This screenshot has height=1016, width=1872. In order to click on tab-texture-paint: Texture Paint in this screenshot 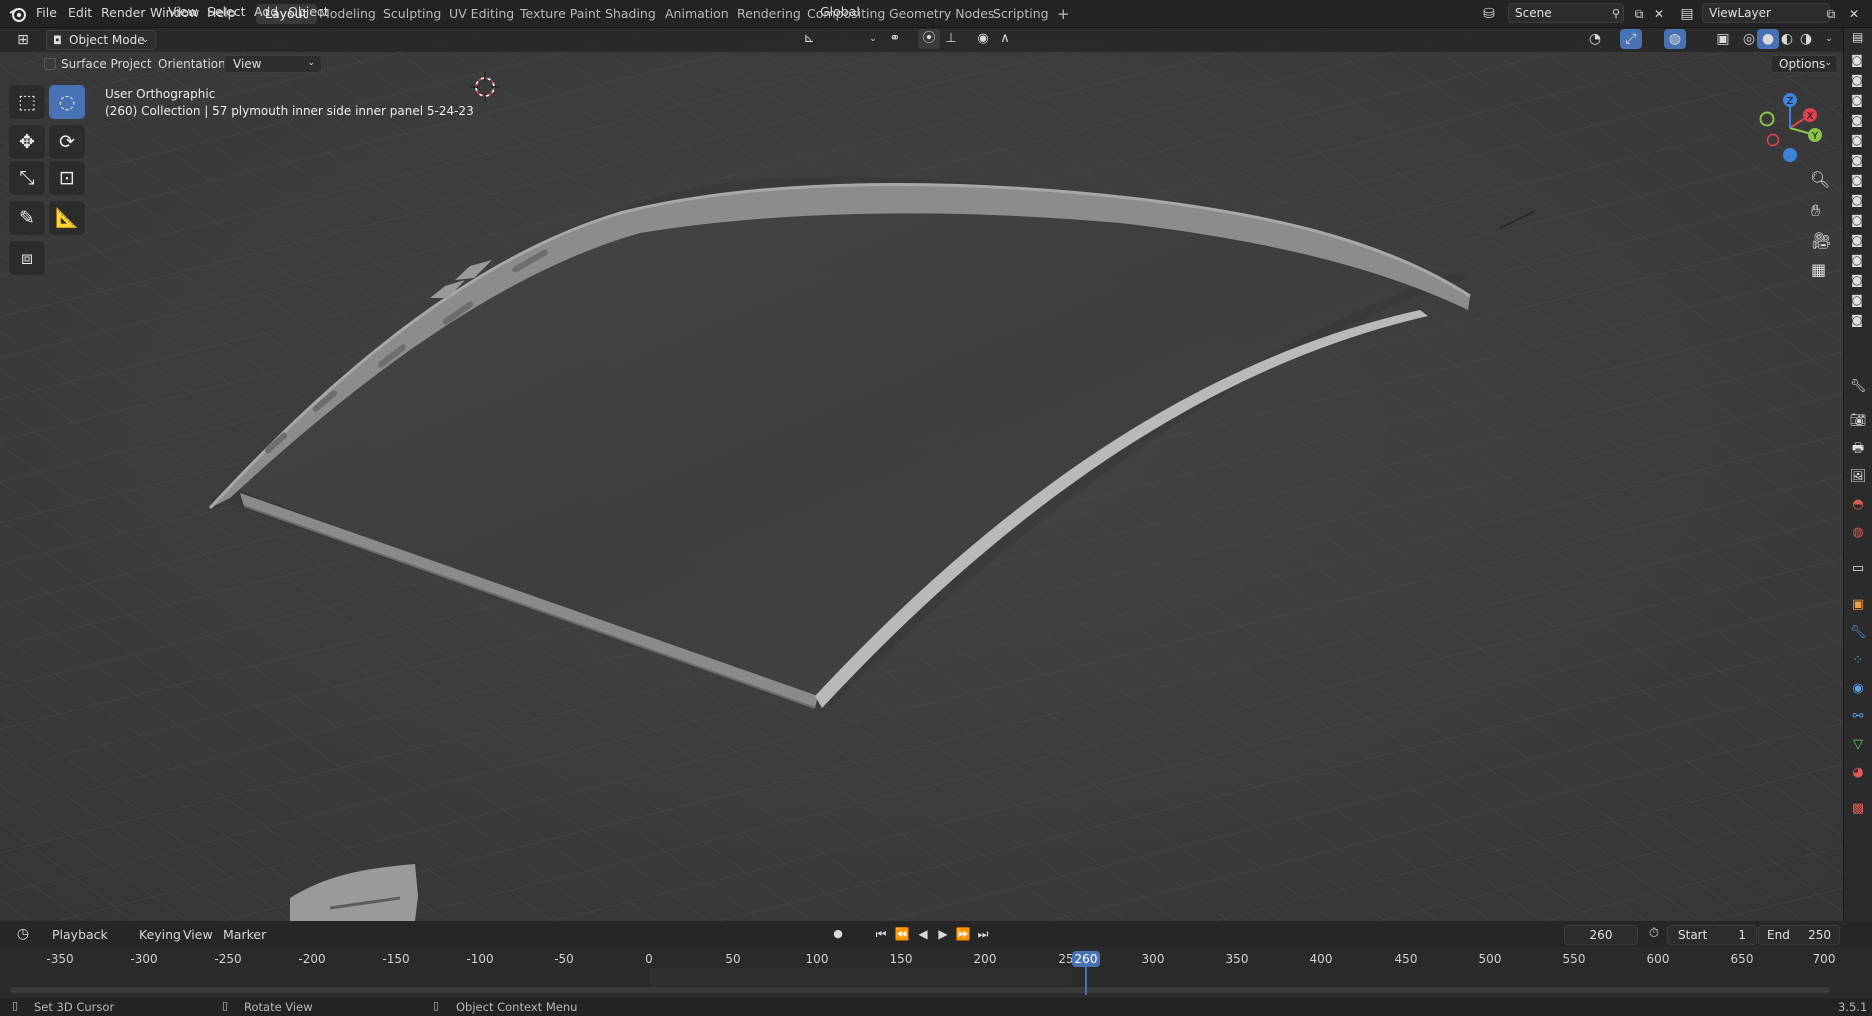, I will do `click(560, 14)`.